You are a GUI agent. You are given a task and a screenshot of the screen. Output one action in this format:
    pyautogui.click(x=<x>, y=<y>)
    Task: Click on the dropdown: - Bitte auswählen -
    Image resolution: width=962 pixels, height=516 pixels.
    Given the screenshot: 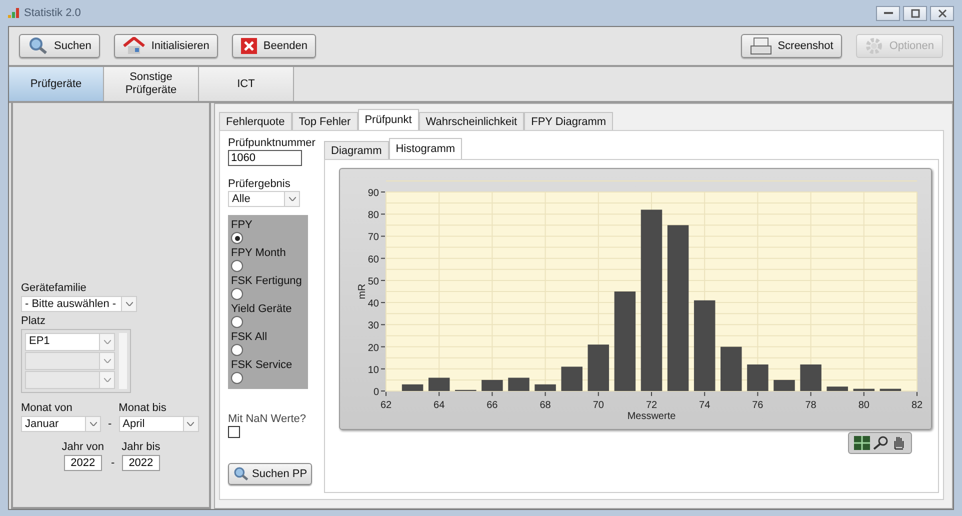 What is the action you would take?
    pyautogui.click(x=79, y=304)
    